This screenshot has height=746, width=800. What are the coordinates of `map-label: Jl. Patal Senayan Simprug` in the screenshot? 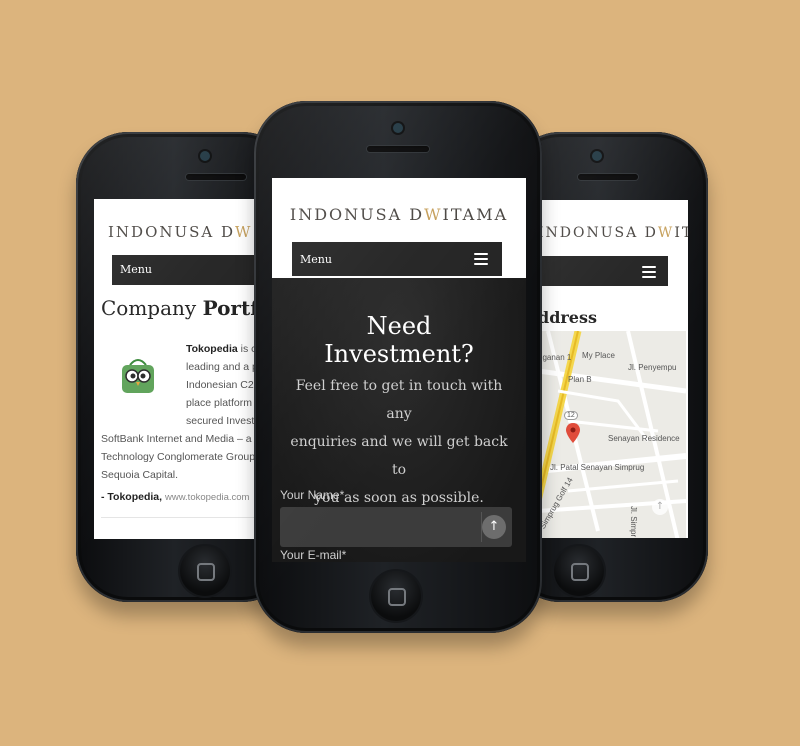 It's located at (597, 467).